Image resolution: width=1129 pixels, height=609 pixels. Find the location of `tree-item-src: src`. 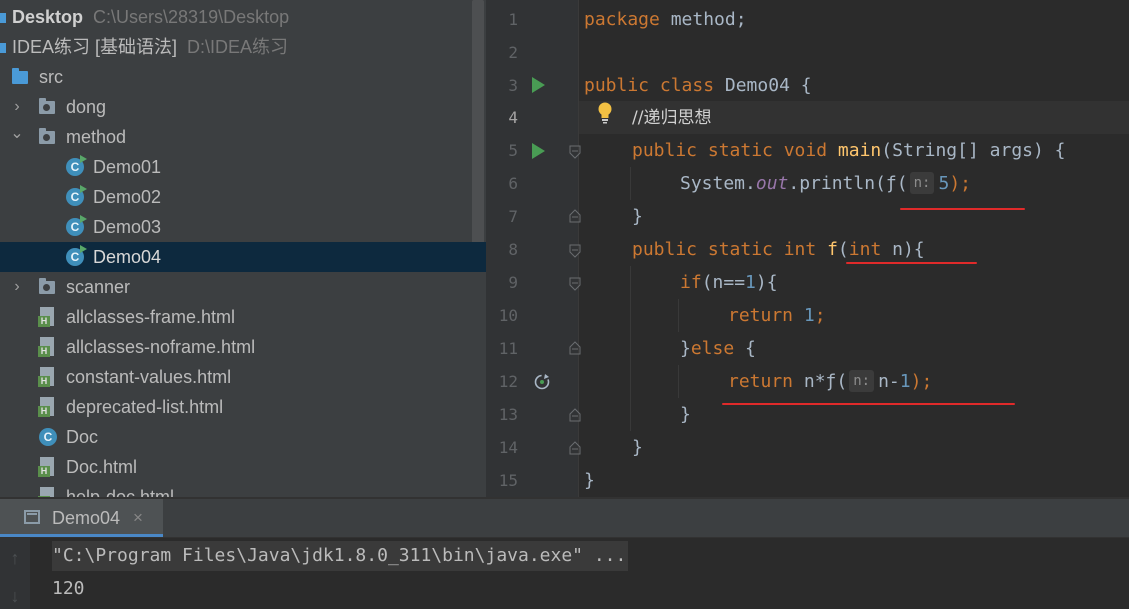

tree-item-src: src is located at coordinates (243, 77).